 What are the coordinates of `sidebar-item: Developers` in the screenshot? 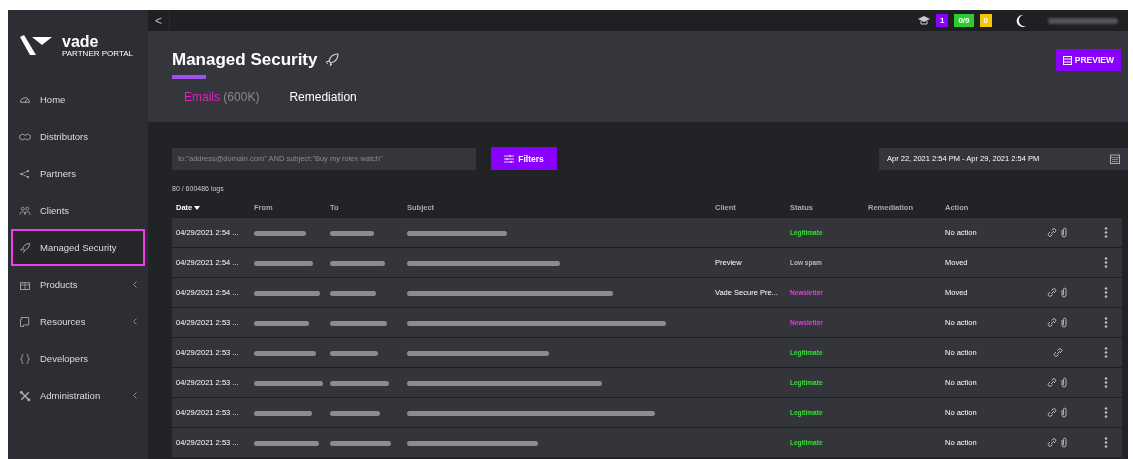 It's located at (78, 358).